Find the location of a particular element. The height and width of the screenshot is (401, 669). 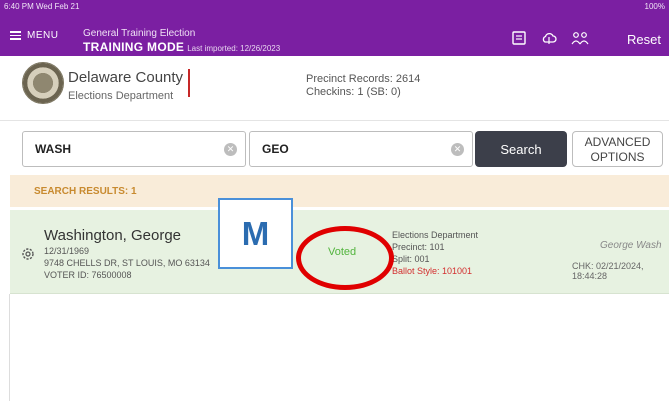

status-battery: 100% is located at coordinates (654, 6).